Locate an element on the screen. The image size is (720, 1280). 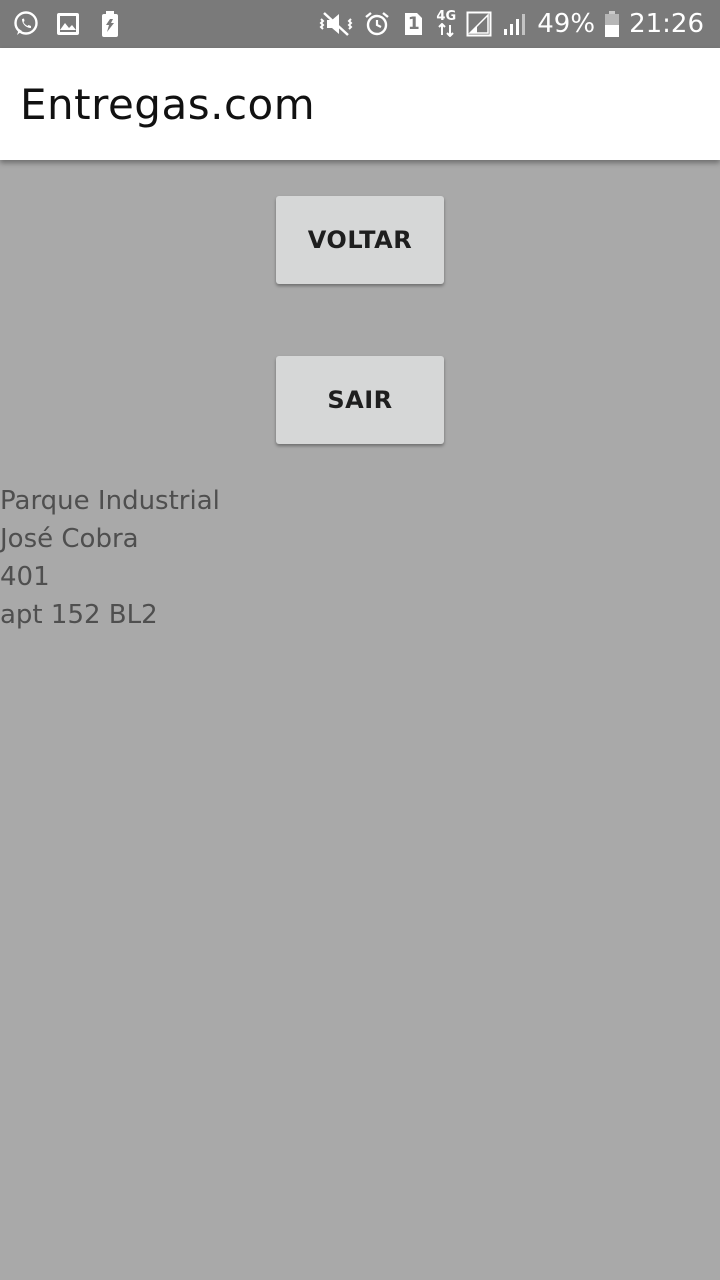
alarm-icon is located at coordinates (377, 24).